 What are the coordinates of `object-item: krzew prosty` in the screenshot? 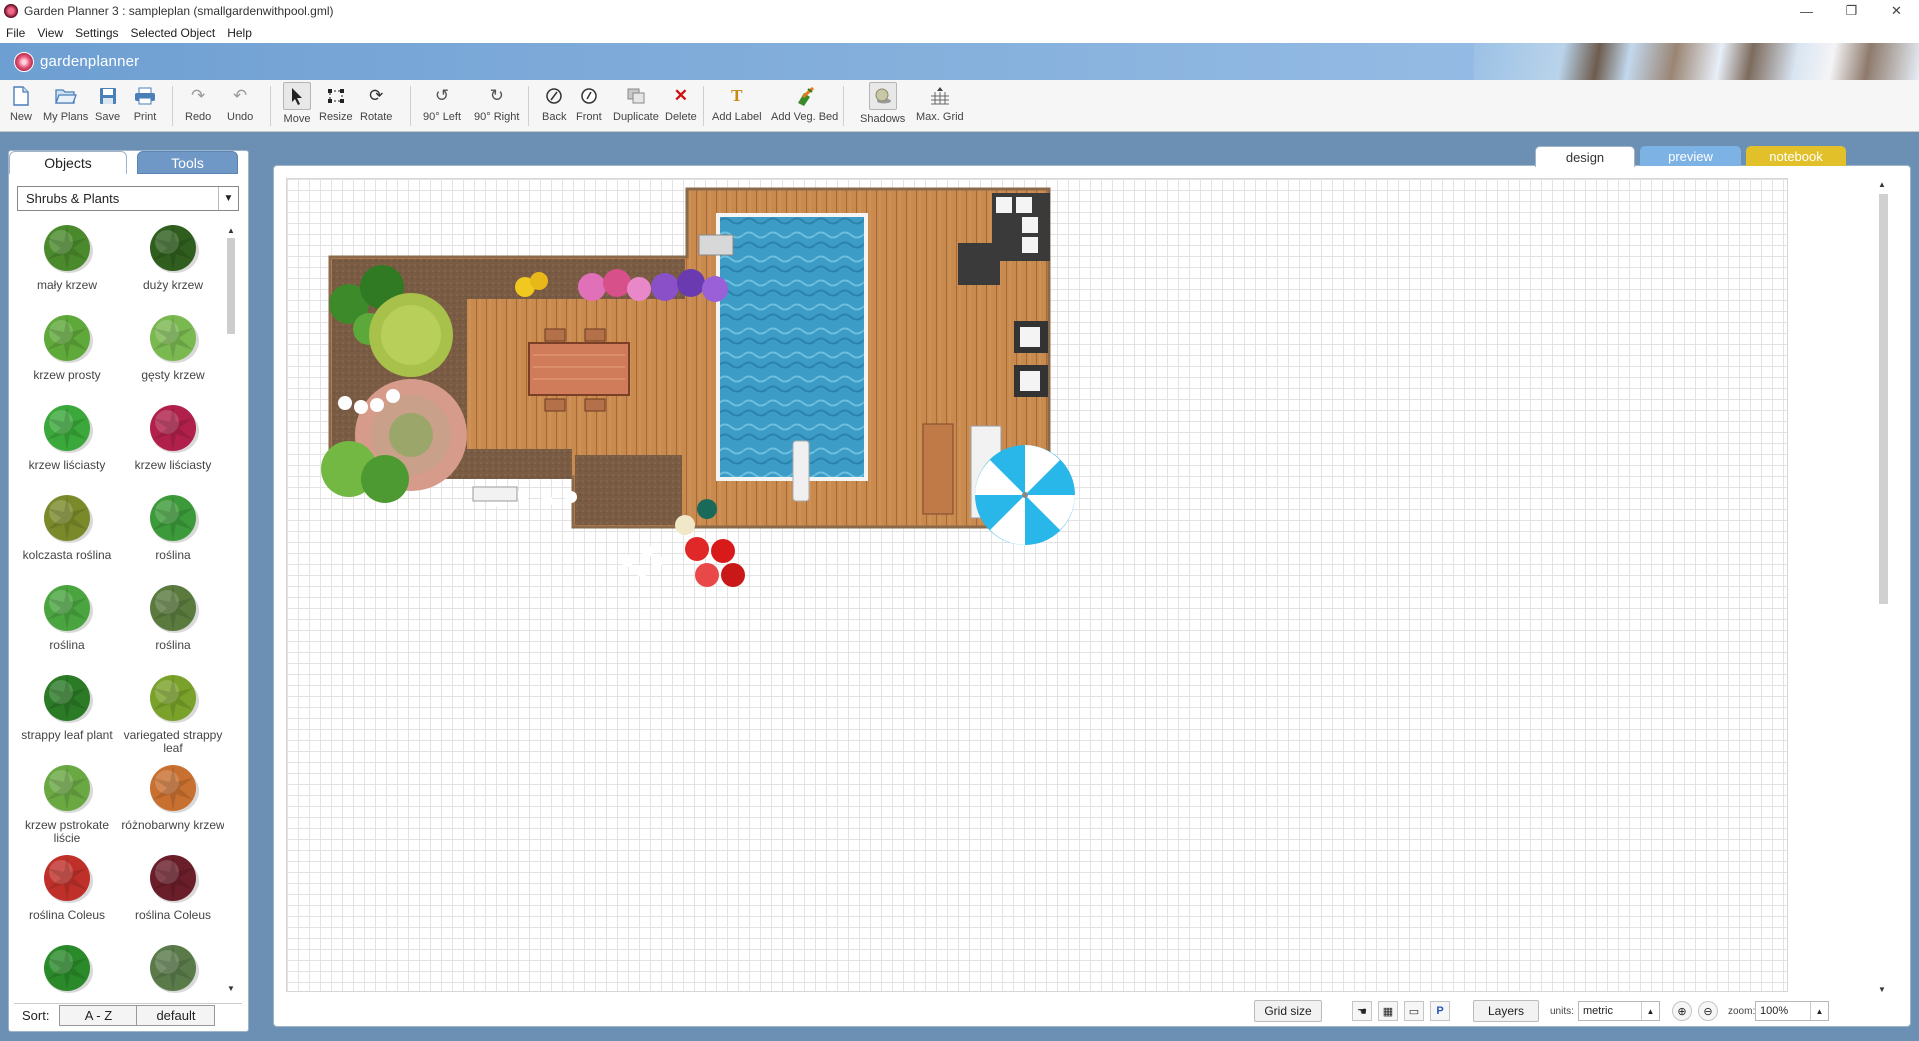 It's located at (67, 346).